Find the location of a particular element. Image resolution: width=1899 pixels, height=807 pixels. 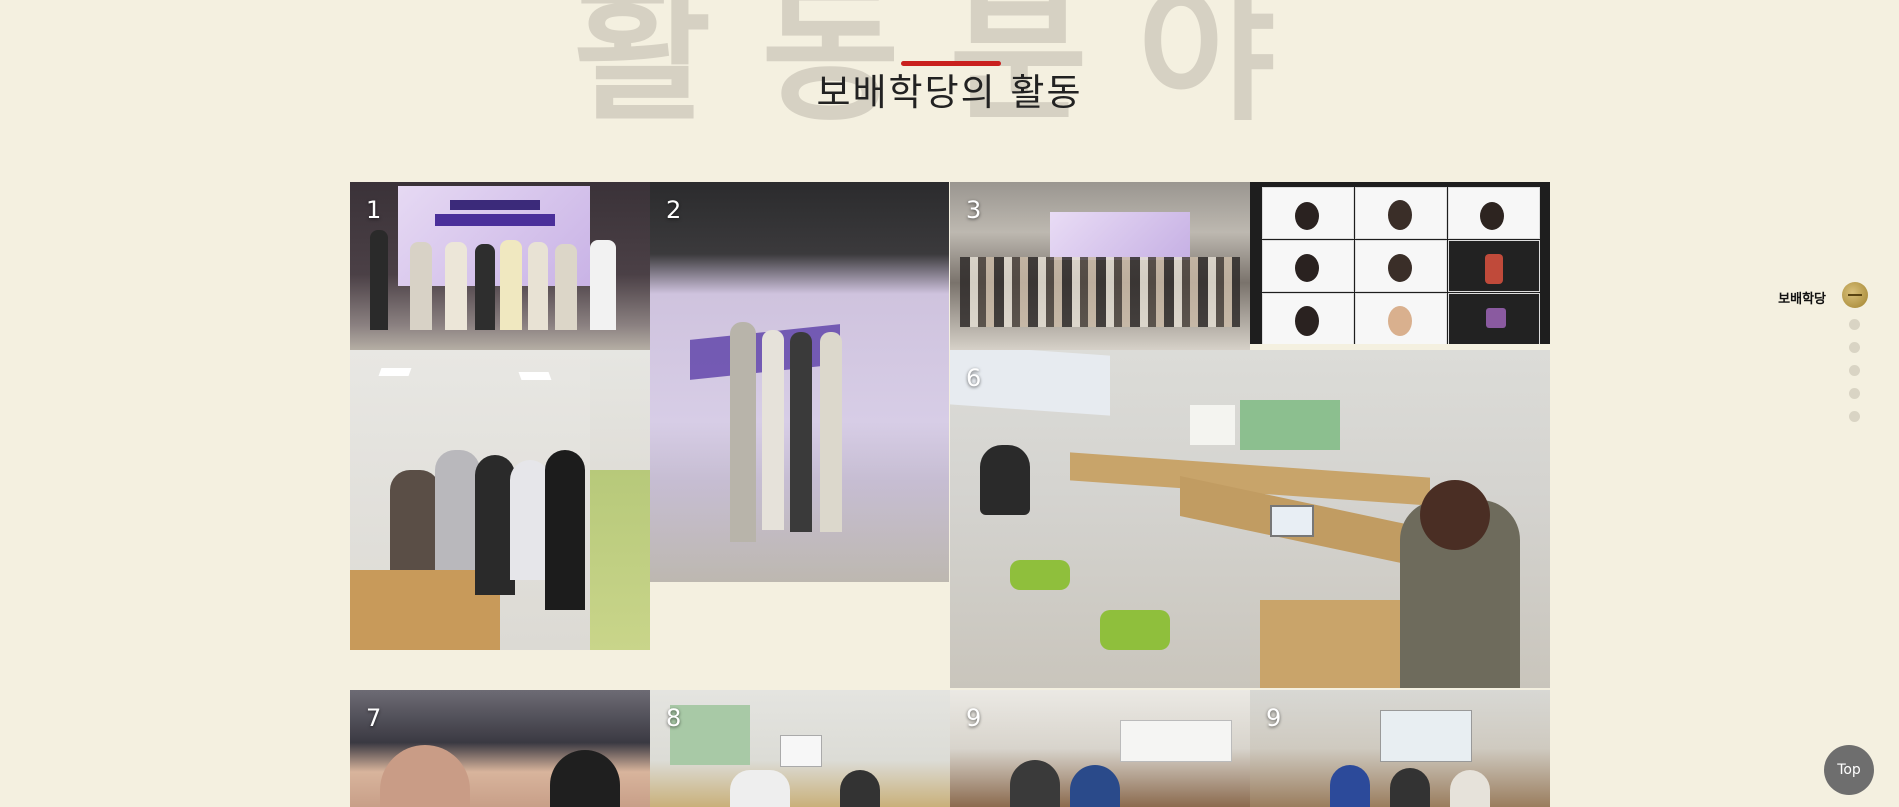

photo-number: 1 is located at coordinates (374, 210).